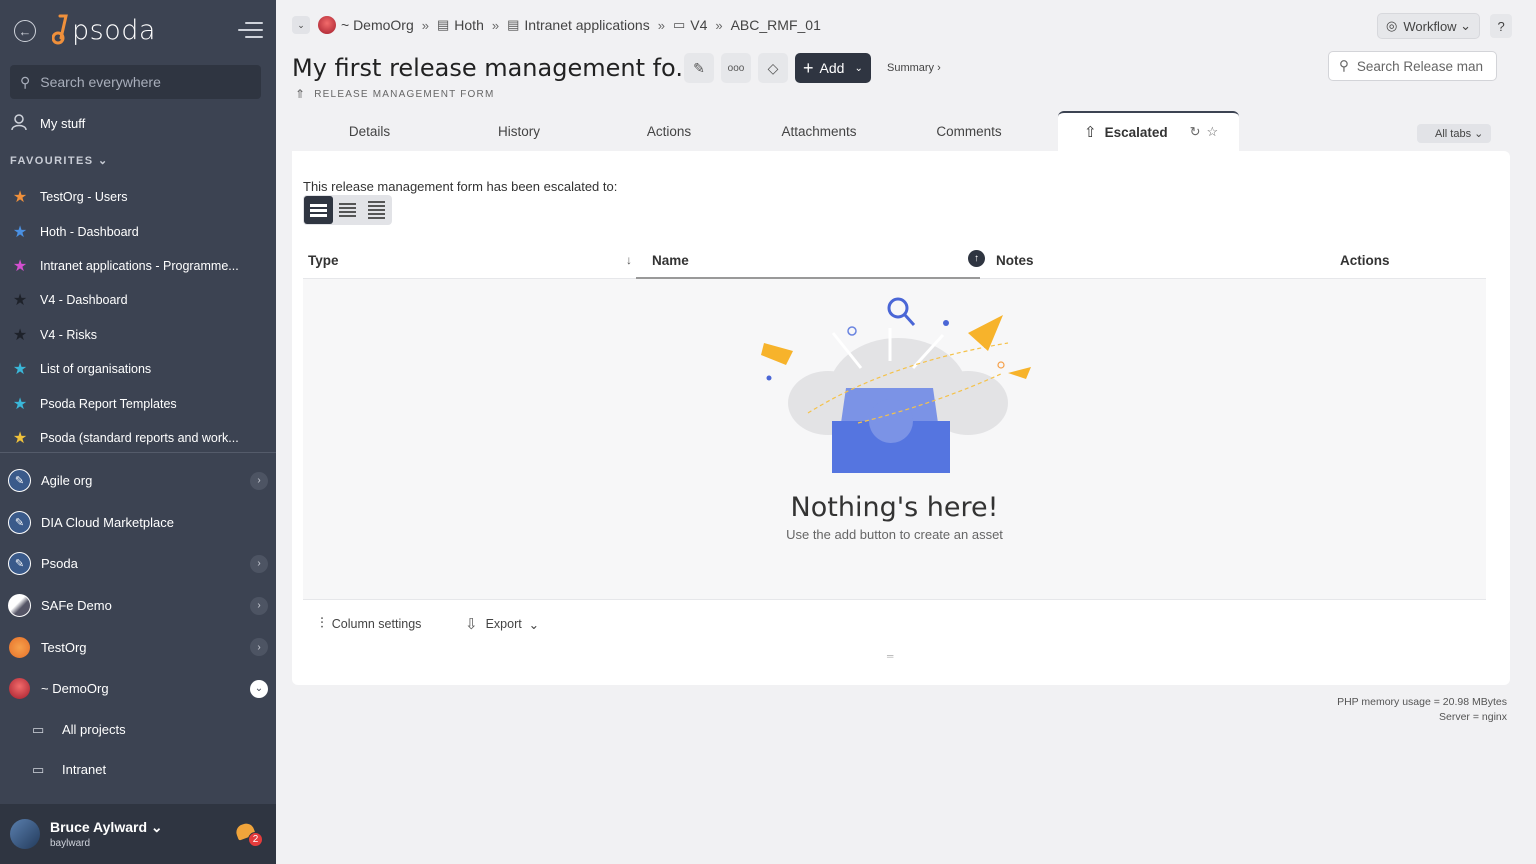 Image resolution: width=1536 pixels, height=864 pixels. What do you see at coordinates (736, 68) in the screenshot?
I see `more-options-icon: ooo` at bounding box center [736, 68].